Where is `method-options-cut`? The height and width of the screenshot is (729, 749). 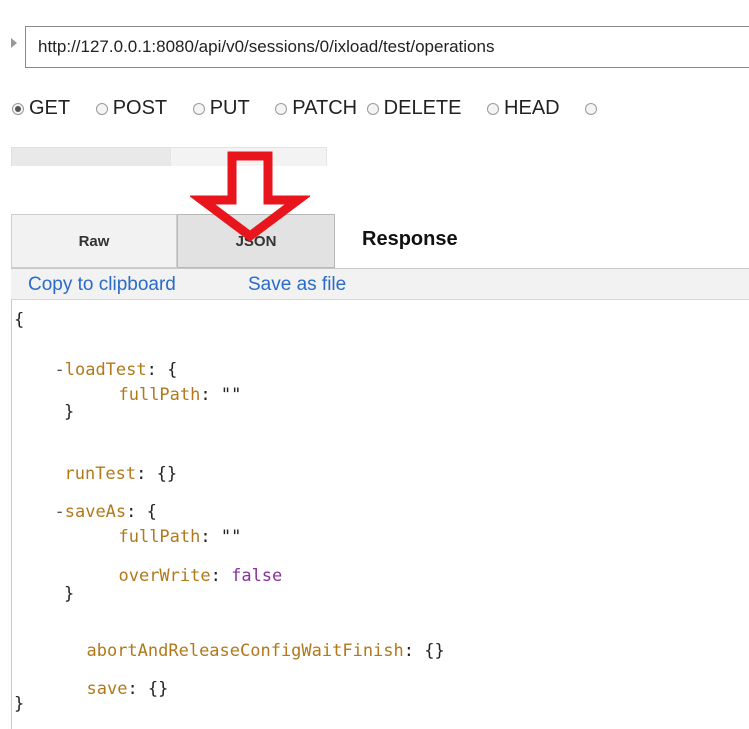
method-options-cut is located at coordinates (593, 108).